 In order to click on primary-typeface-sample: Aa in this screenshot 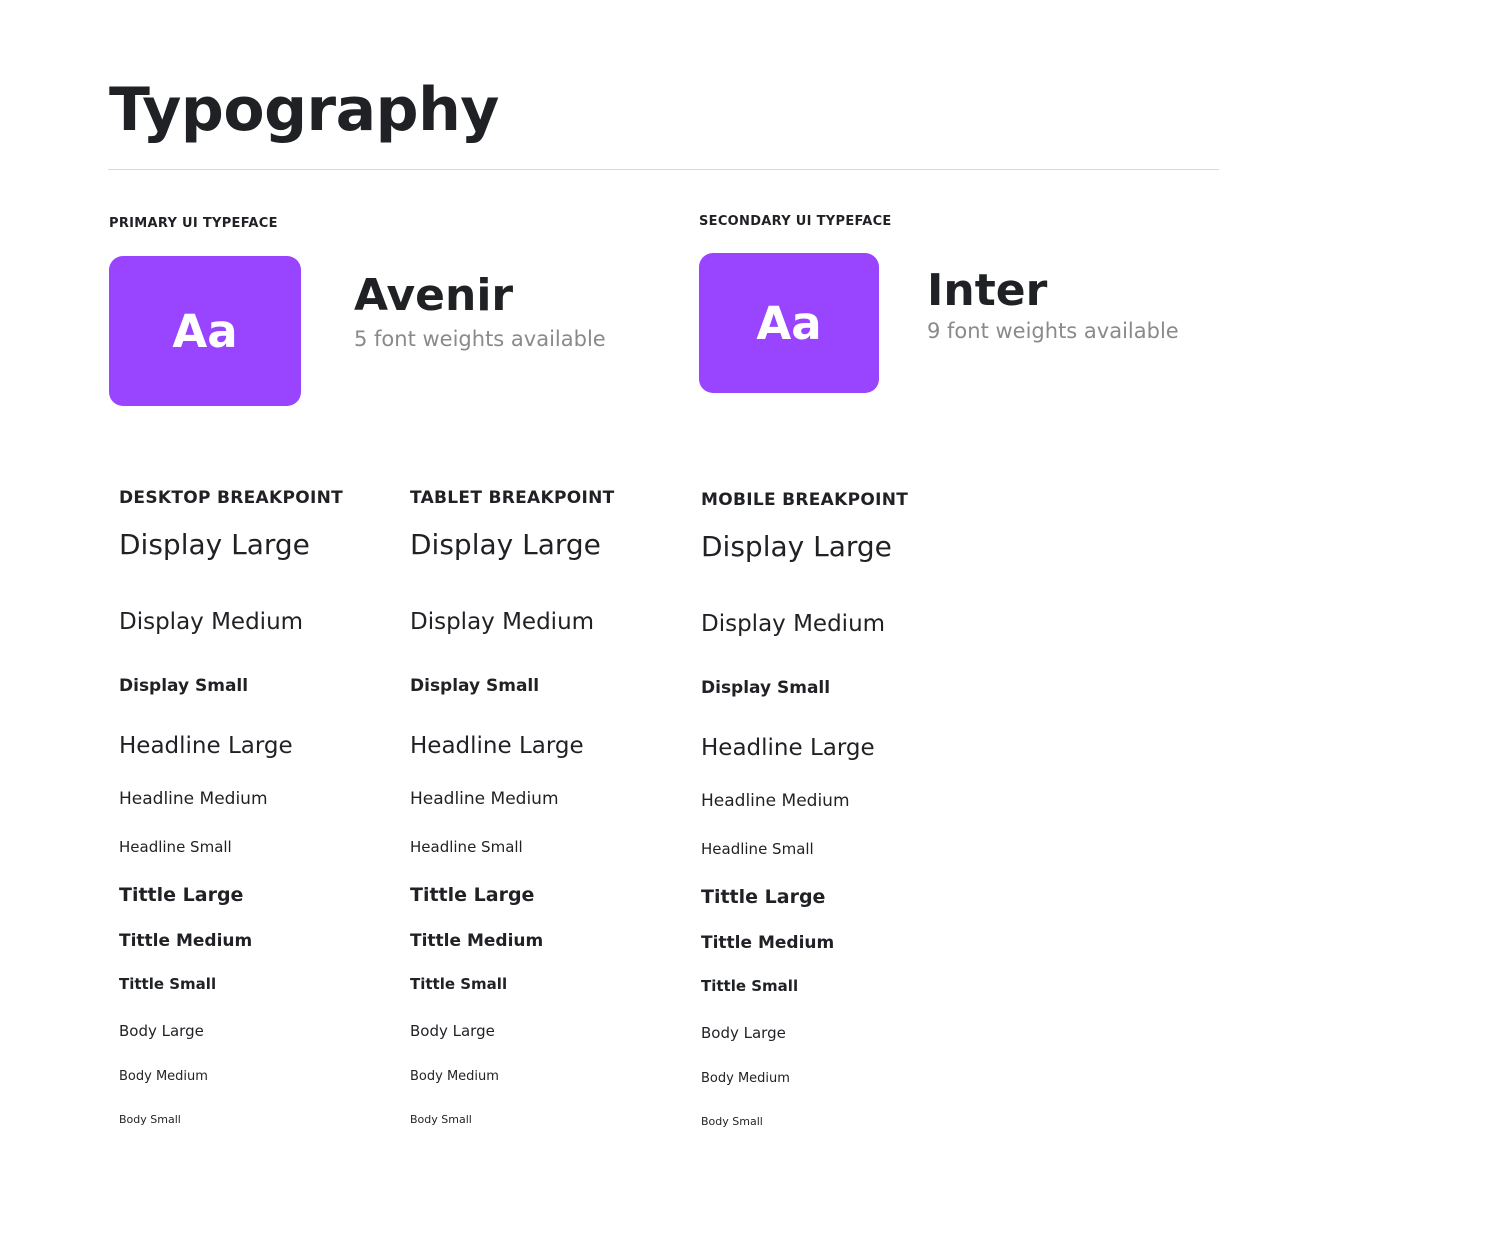, I will do `click(205, 331)`.